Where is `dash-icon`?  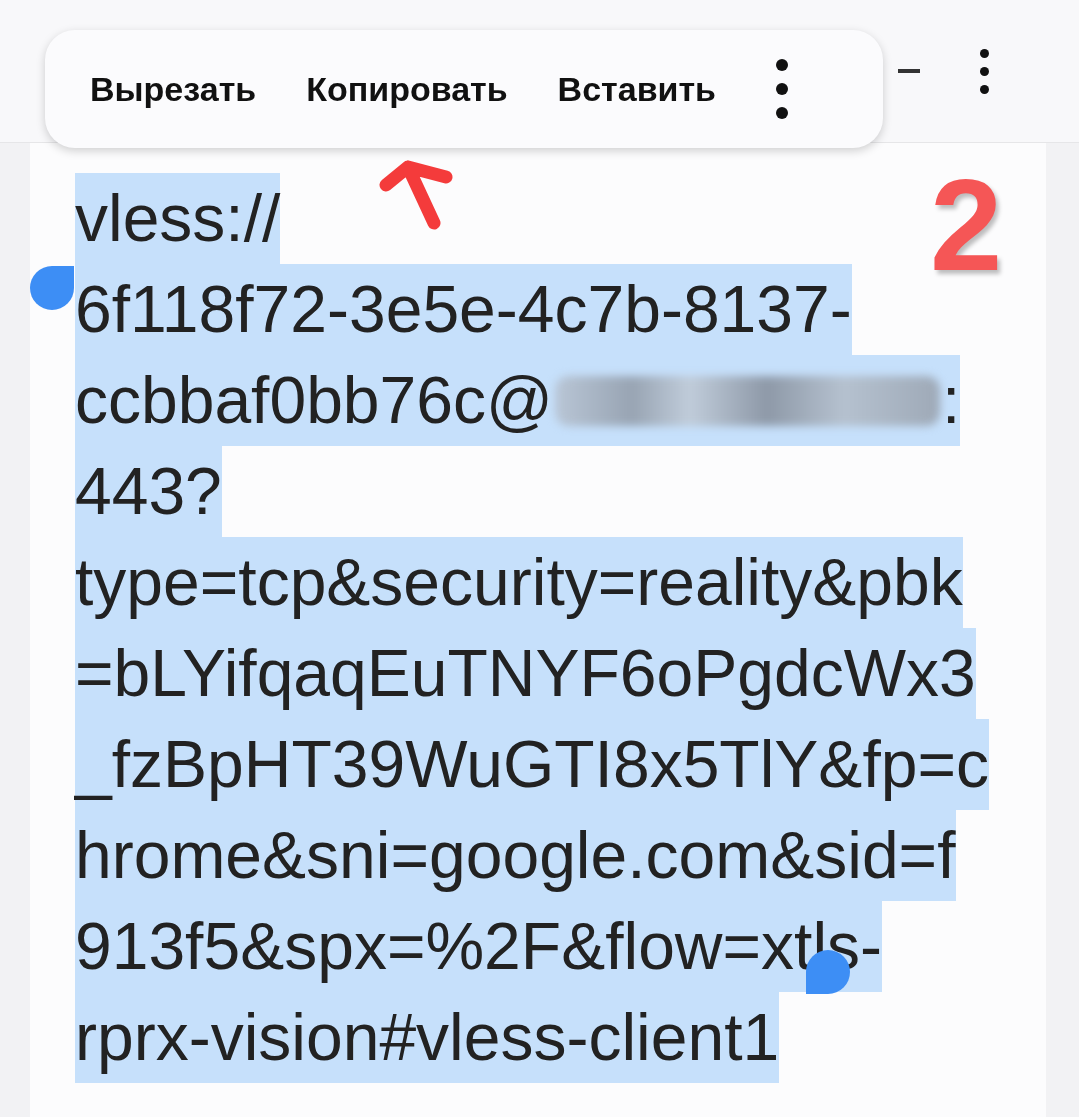
dash-icon is located at coordinates (909, 71).